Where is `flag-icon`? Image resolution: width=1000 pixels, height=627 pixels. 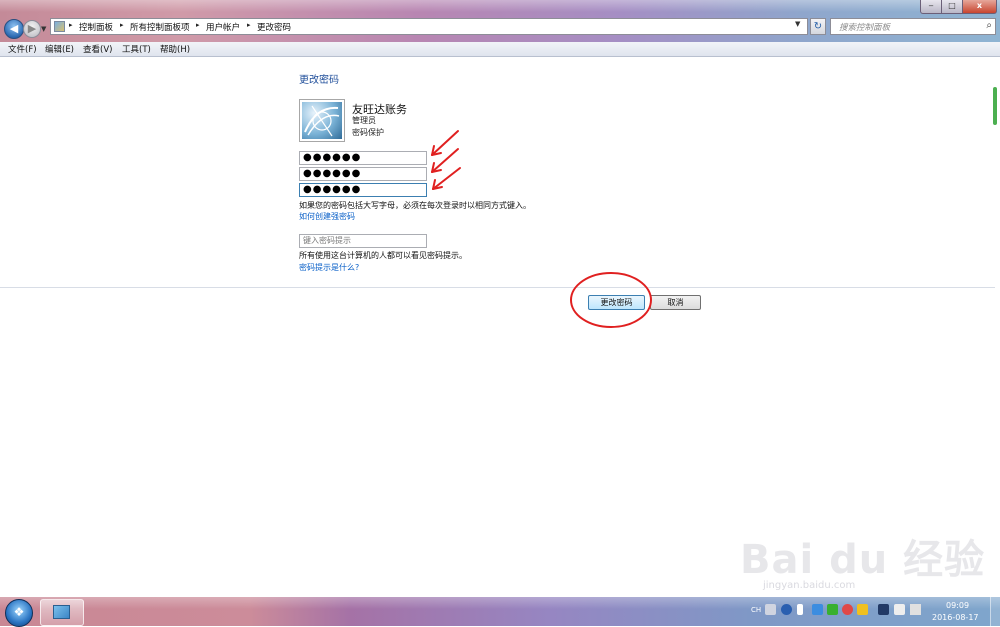 flag-icon is located at coordinates (899, 609).